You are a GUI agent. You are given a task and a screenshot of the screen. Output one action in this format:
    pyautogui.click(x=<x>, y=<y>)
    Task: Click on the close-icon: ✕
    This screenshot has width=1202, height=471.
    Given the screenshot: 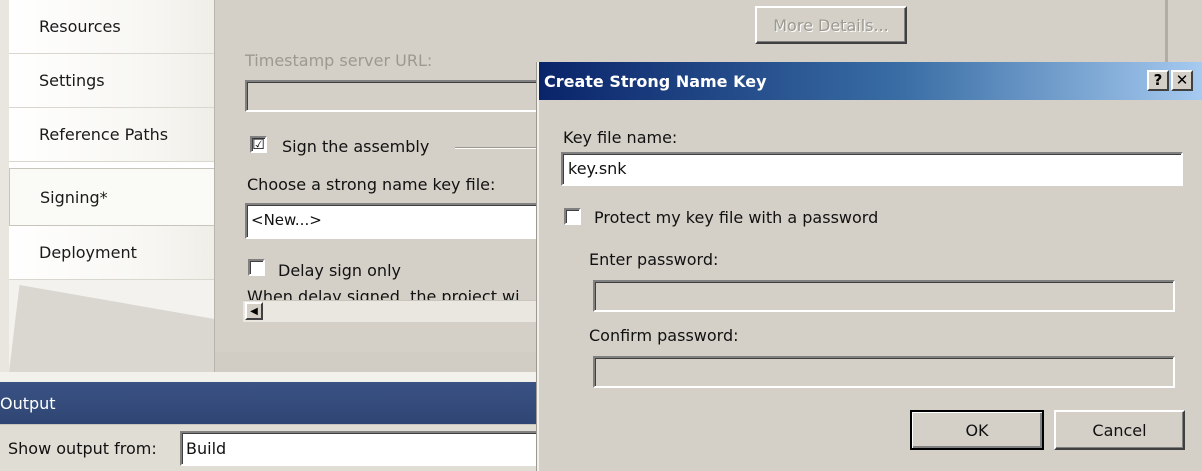 What is the action you would take?
    pyautogui.click(x=1182, y=80)
    